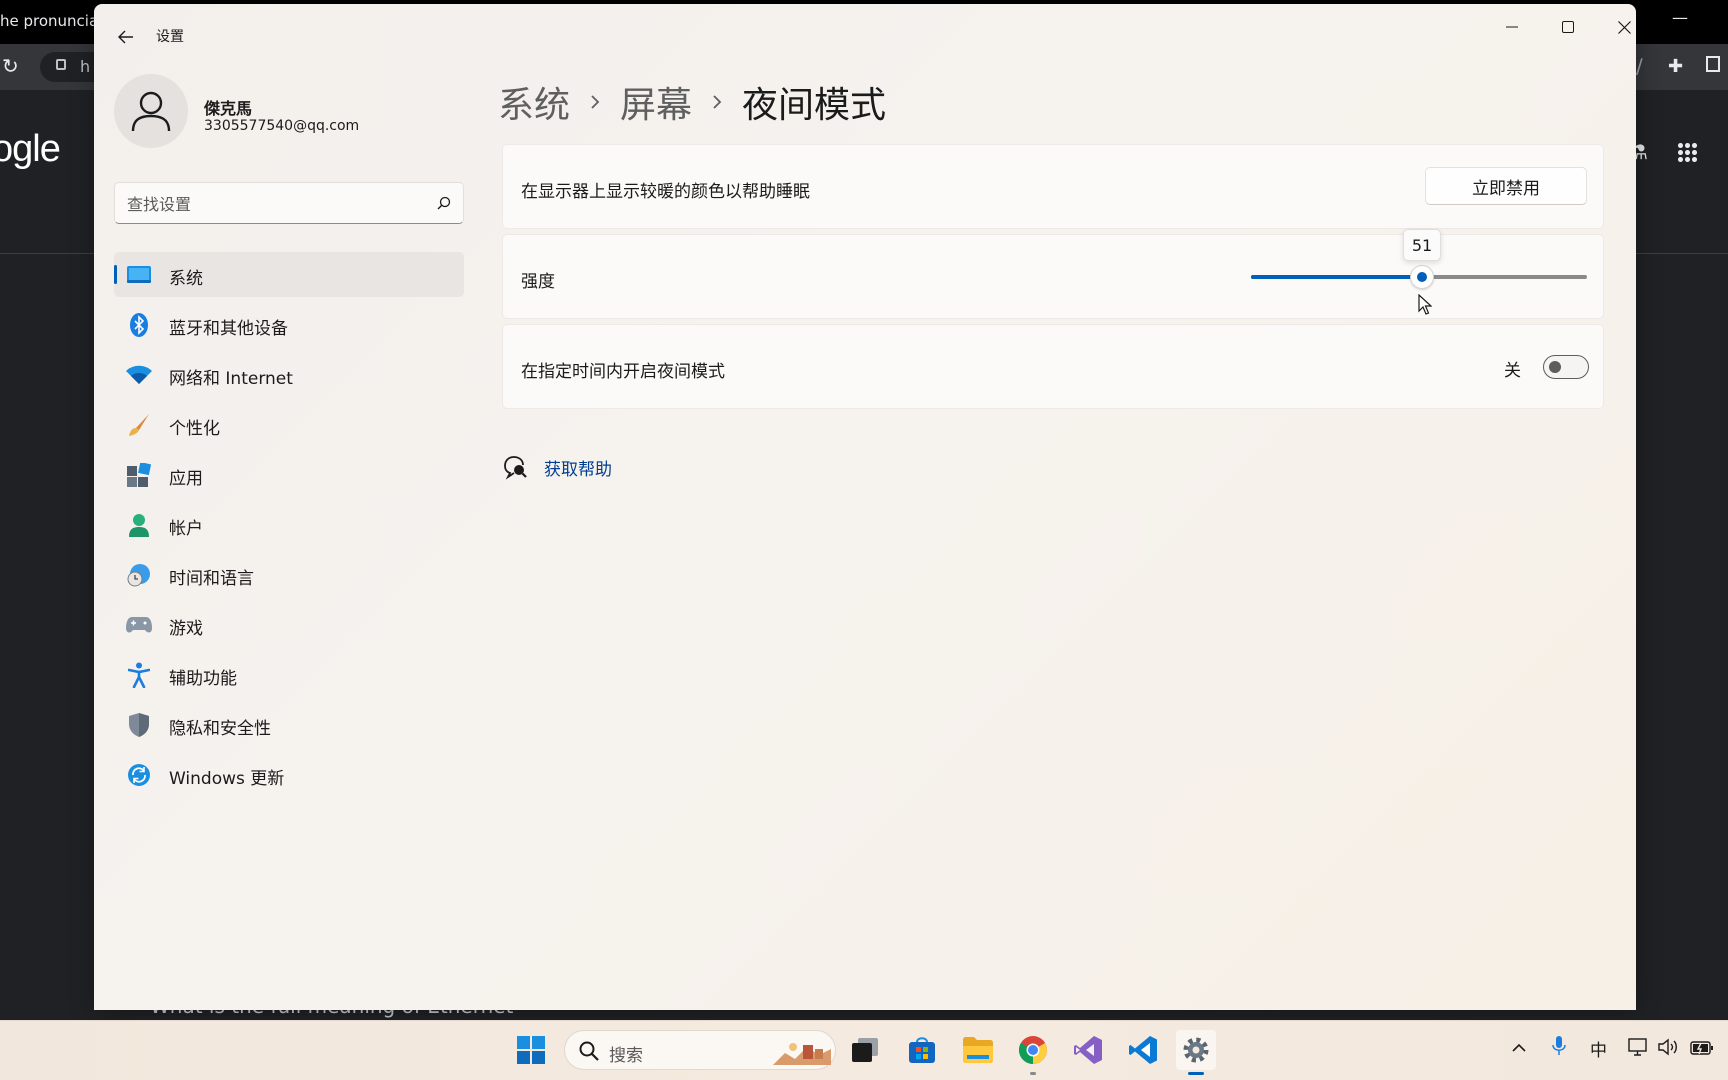  I want to click on chrome-icon, so click(1033, 1050).